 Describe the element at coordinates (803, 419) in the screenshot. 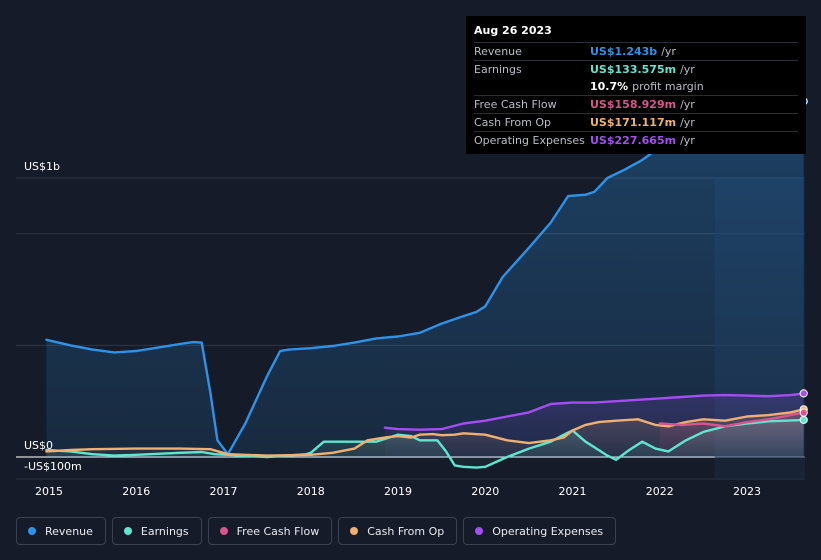

I see `earnings-endpoint` at that location.